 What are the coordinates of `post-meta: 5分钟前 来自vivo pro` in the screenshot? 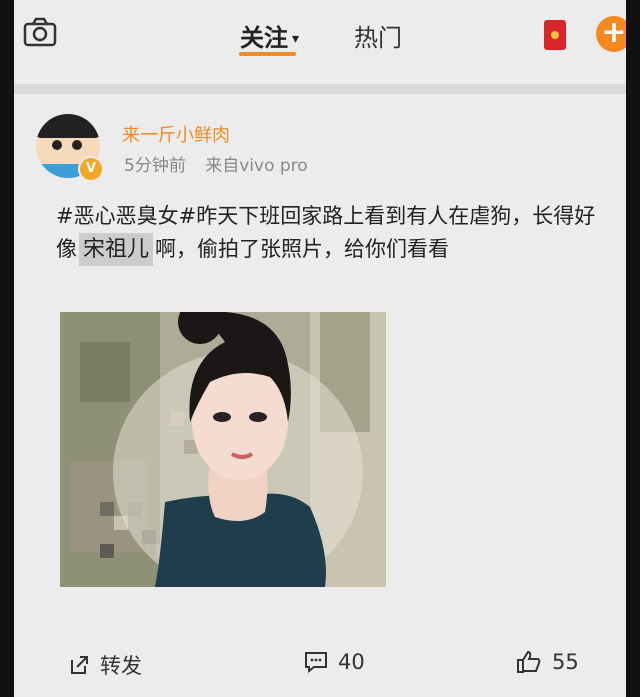 It's located at (216, 163).